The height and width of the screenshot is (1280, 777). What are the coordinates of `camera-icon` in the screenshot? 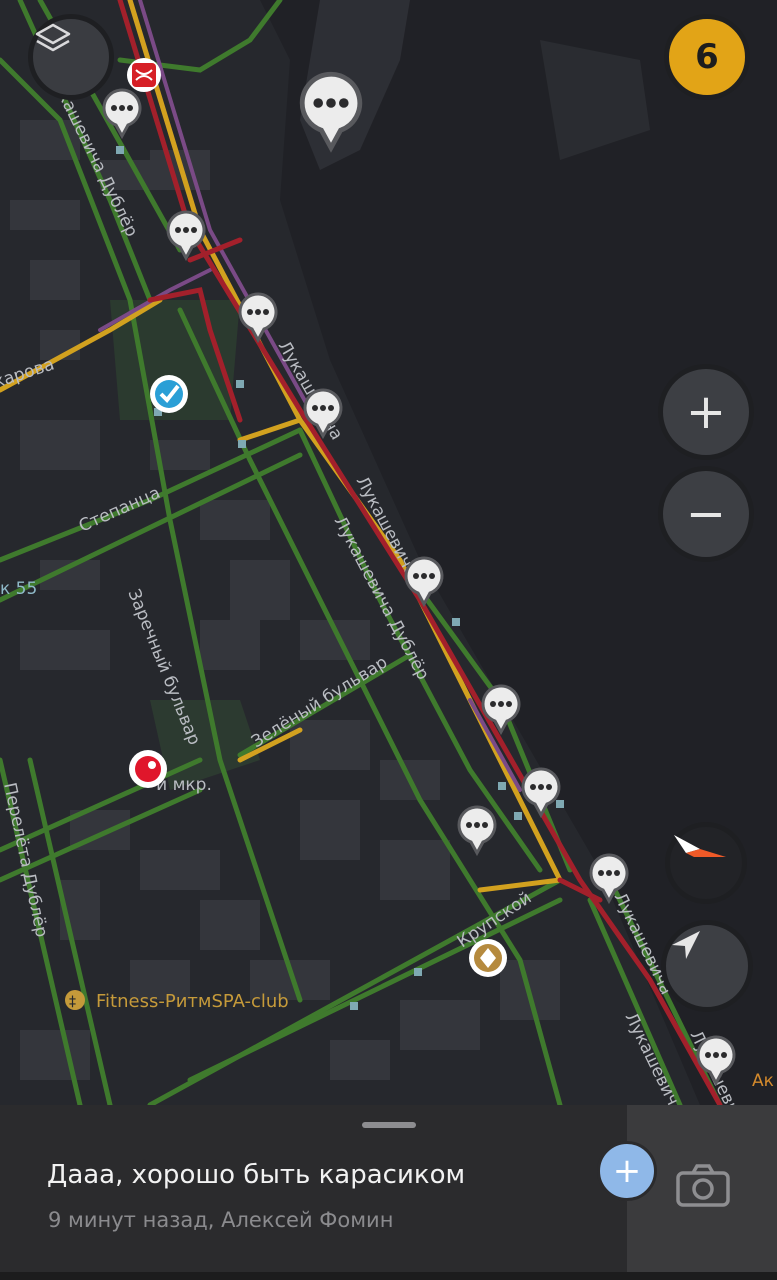 It's located at (703, 1185).